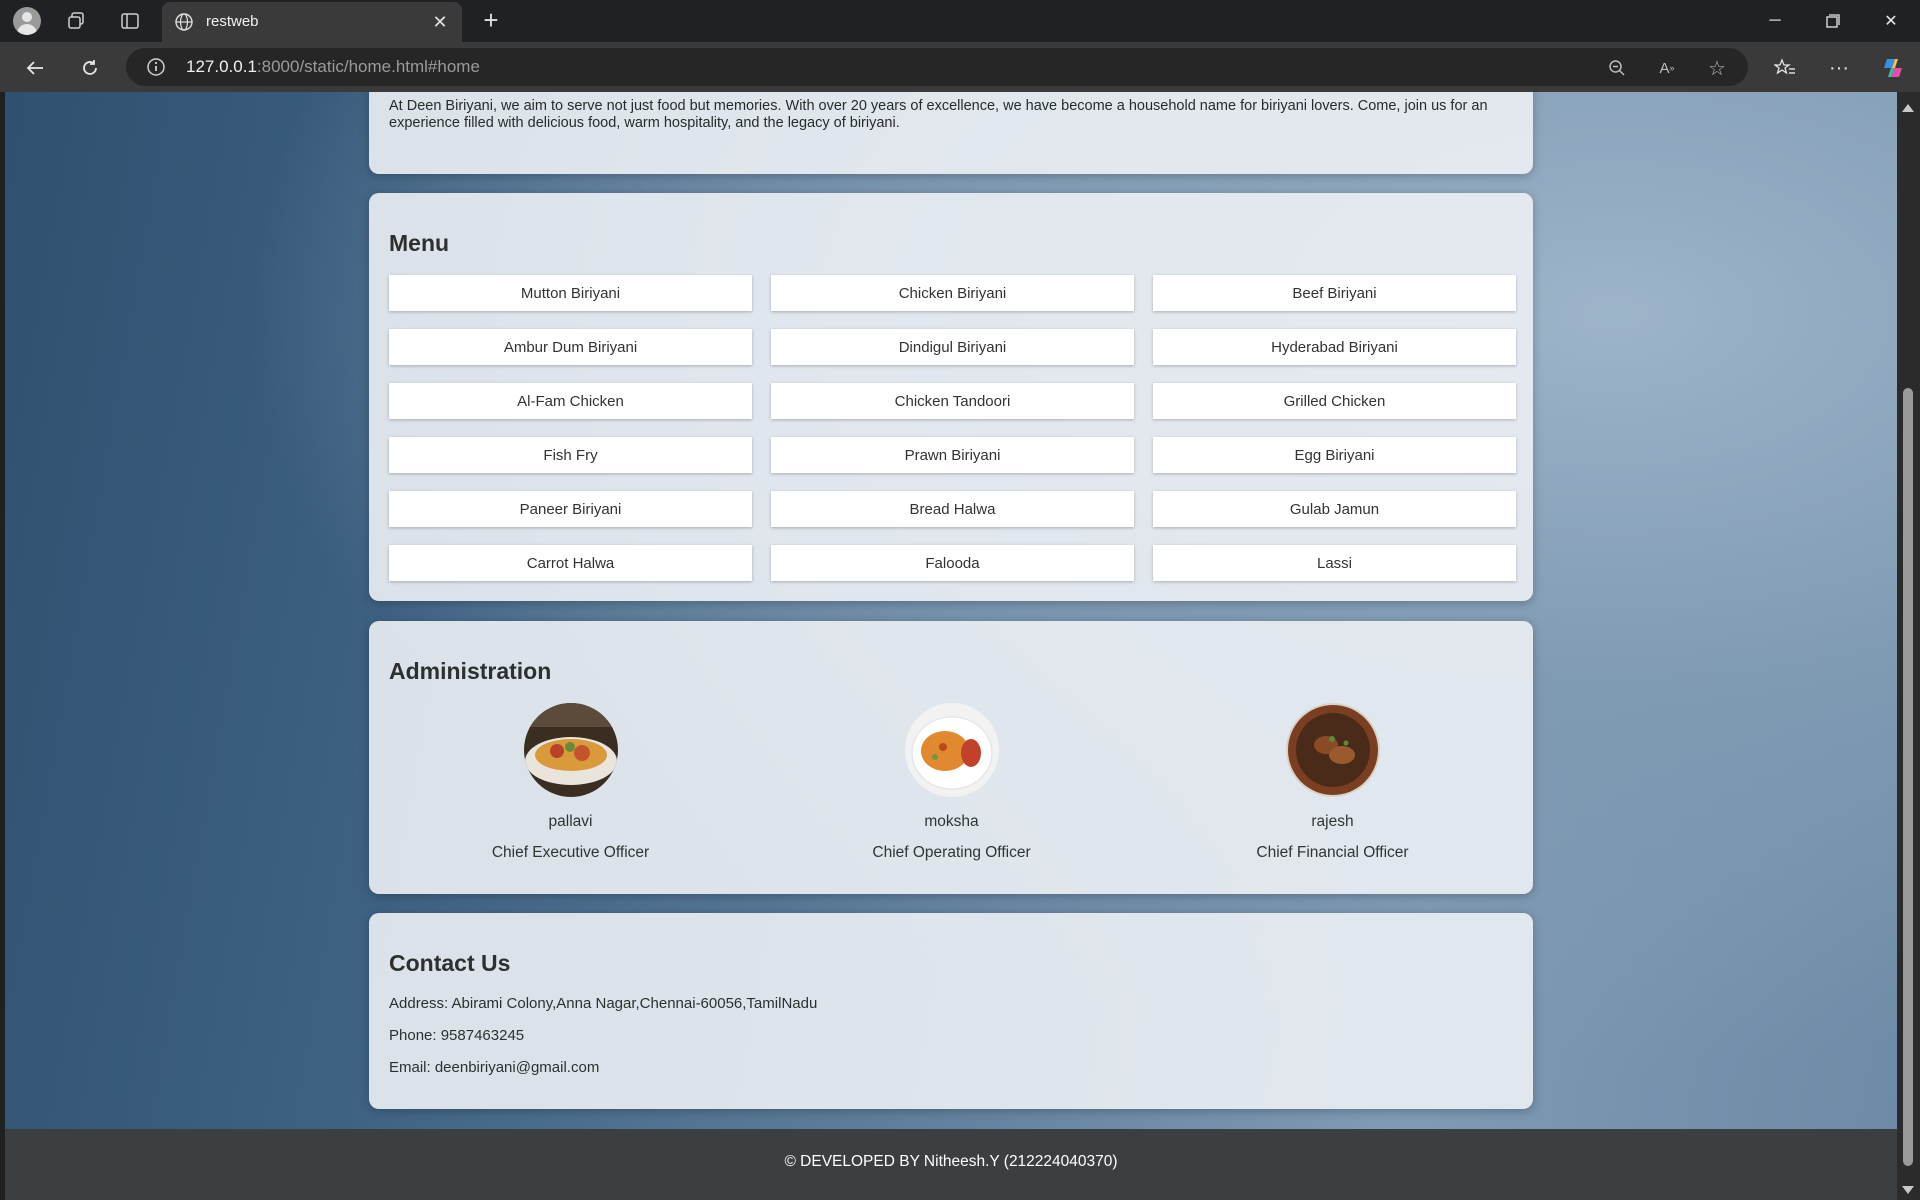  I want to click on browser-tab-bar: restweb ✕ + ─ ✕, so click(960, 21).